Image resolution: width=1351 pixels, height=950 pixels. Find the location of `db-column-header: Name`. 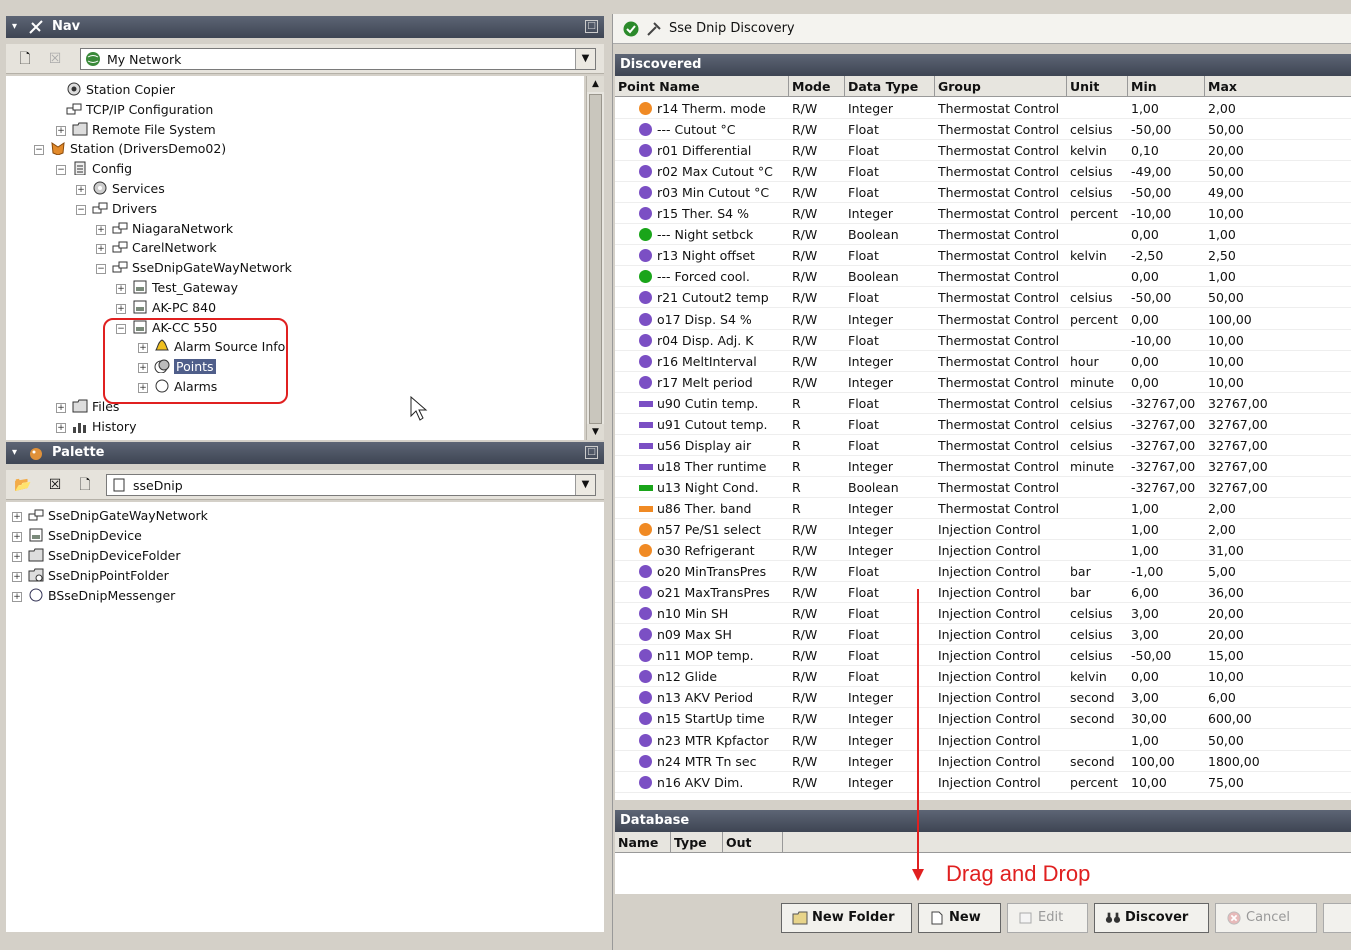

db-column-header: Name is located at coordinates (643, 842).